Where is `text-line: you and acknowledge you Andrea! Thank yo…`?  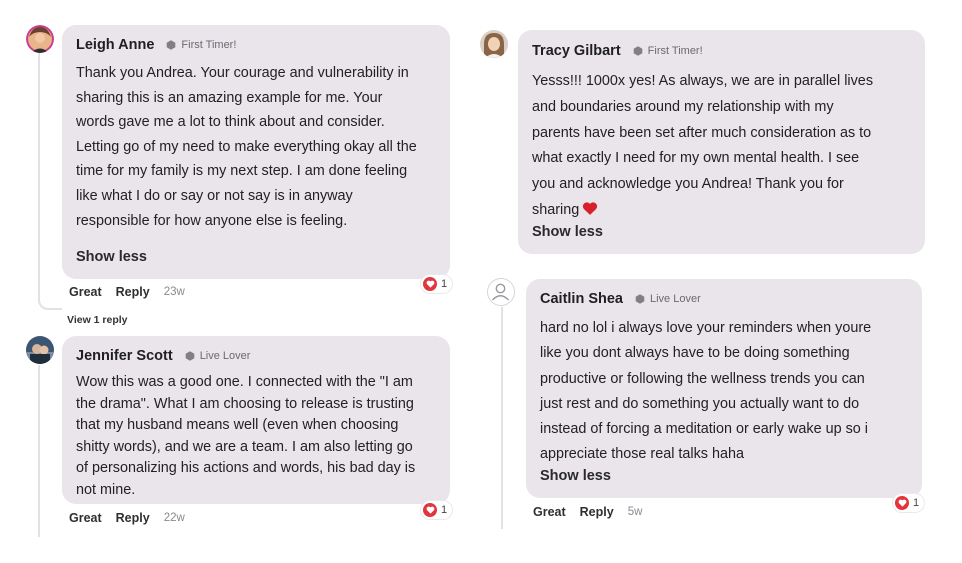
text-line: you and acknowledge you Andrea! Thank yo… is located at coordinates (688, 184).